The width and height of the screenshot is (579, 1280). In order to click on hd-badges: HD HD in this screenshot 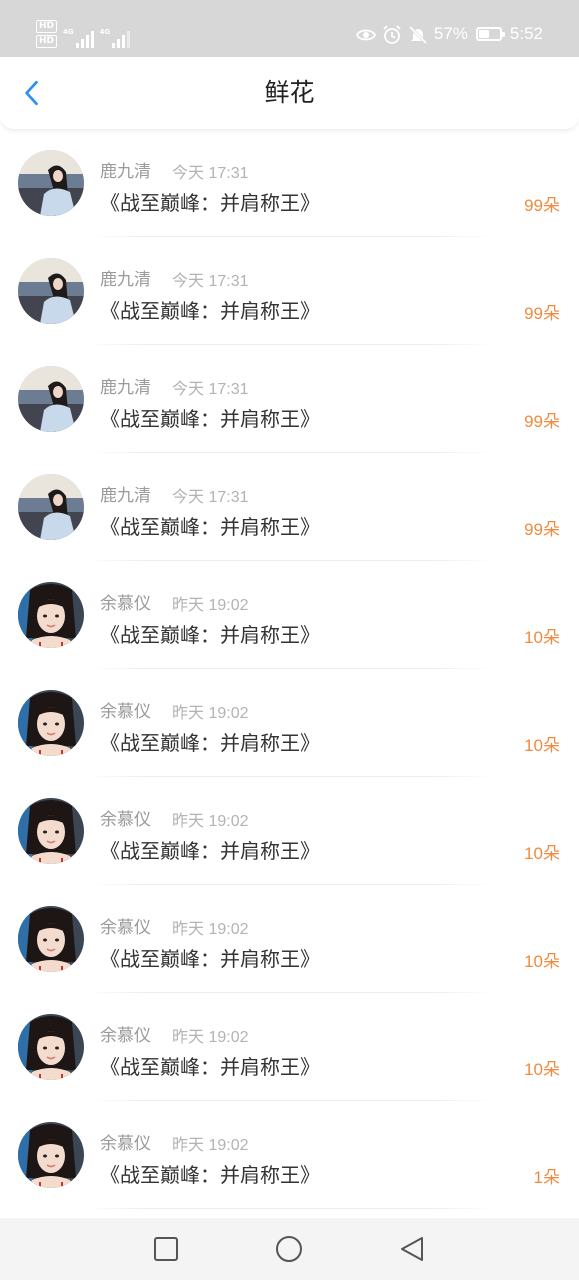, I will do `click(47, 34)`.